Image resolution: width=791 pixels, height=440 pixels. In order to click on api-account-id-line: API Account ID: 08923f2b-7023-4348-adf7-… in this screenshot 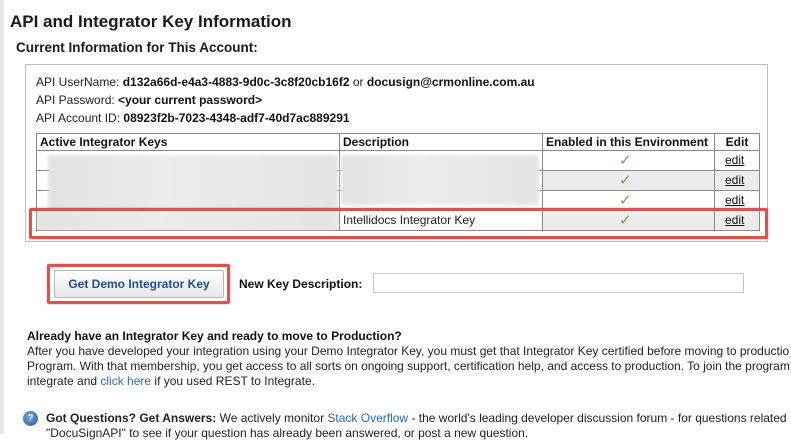, I will do `click(193, 118)`.